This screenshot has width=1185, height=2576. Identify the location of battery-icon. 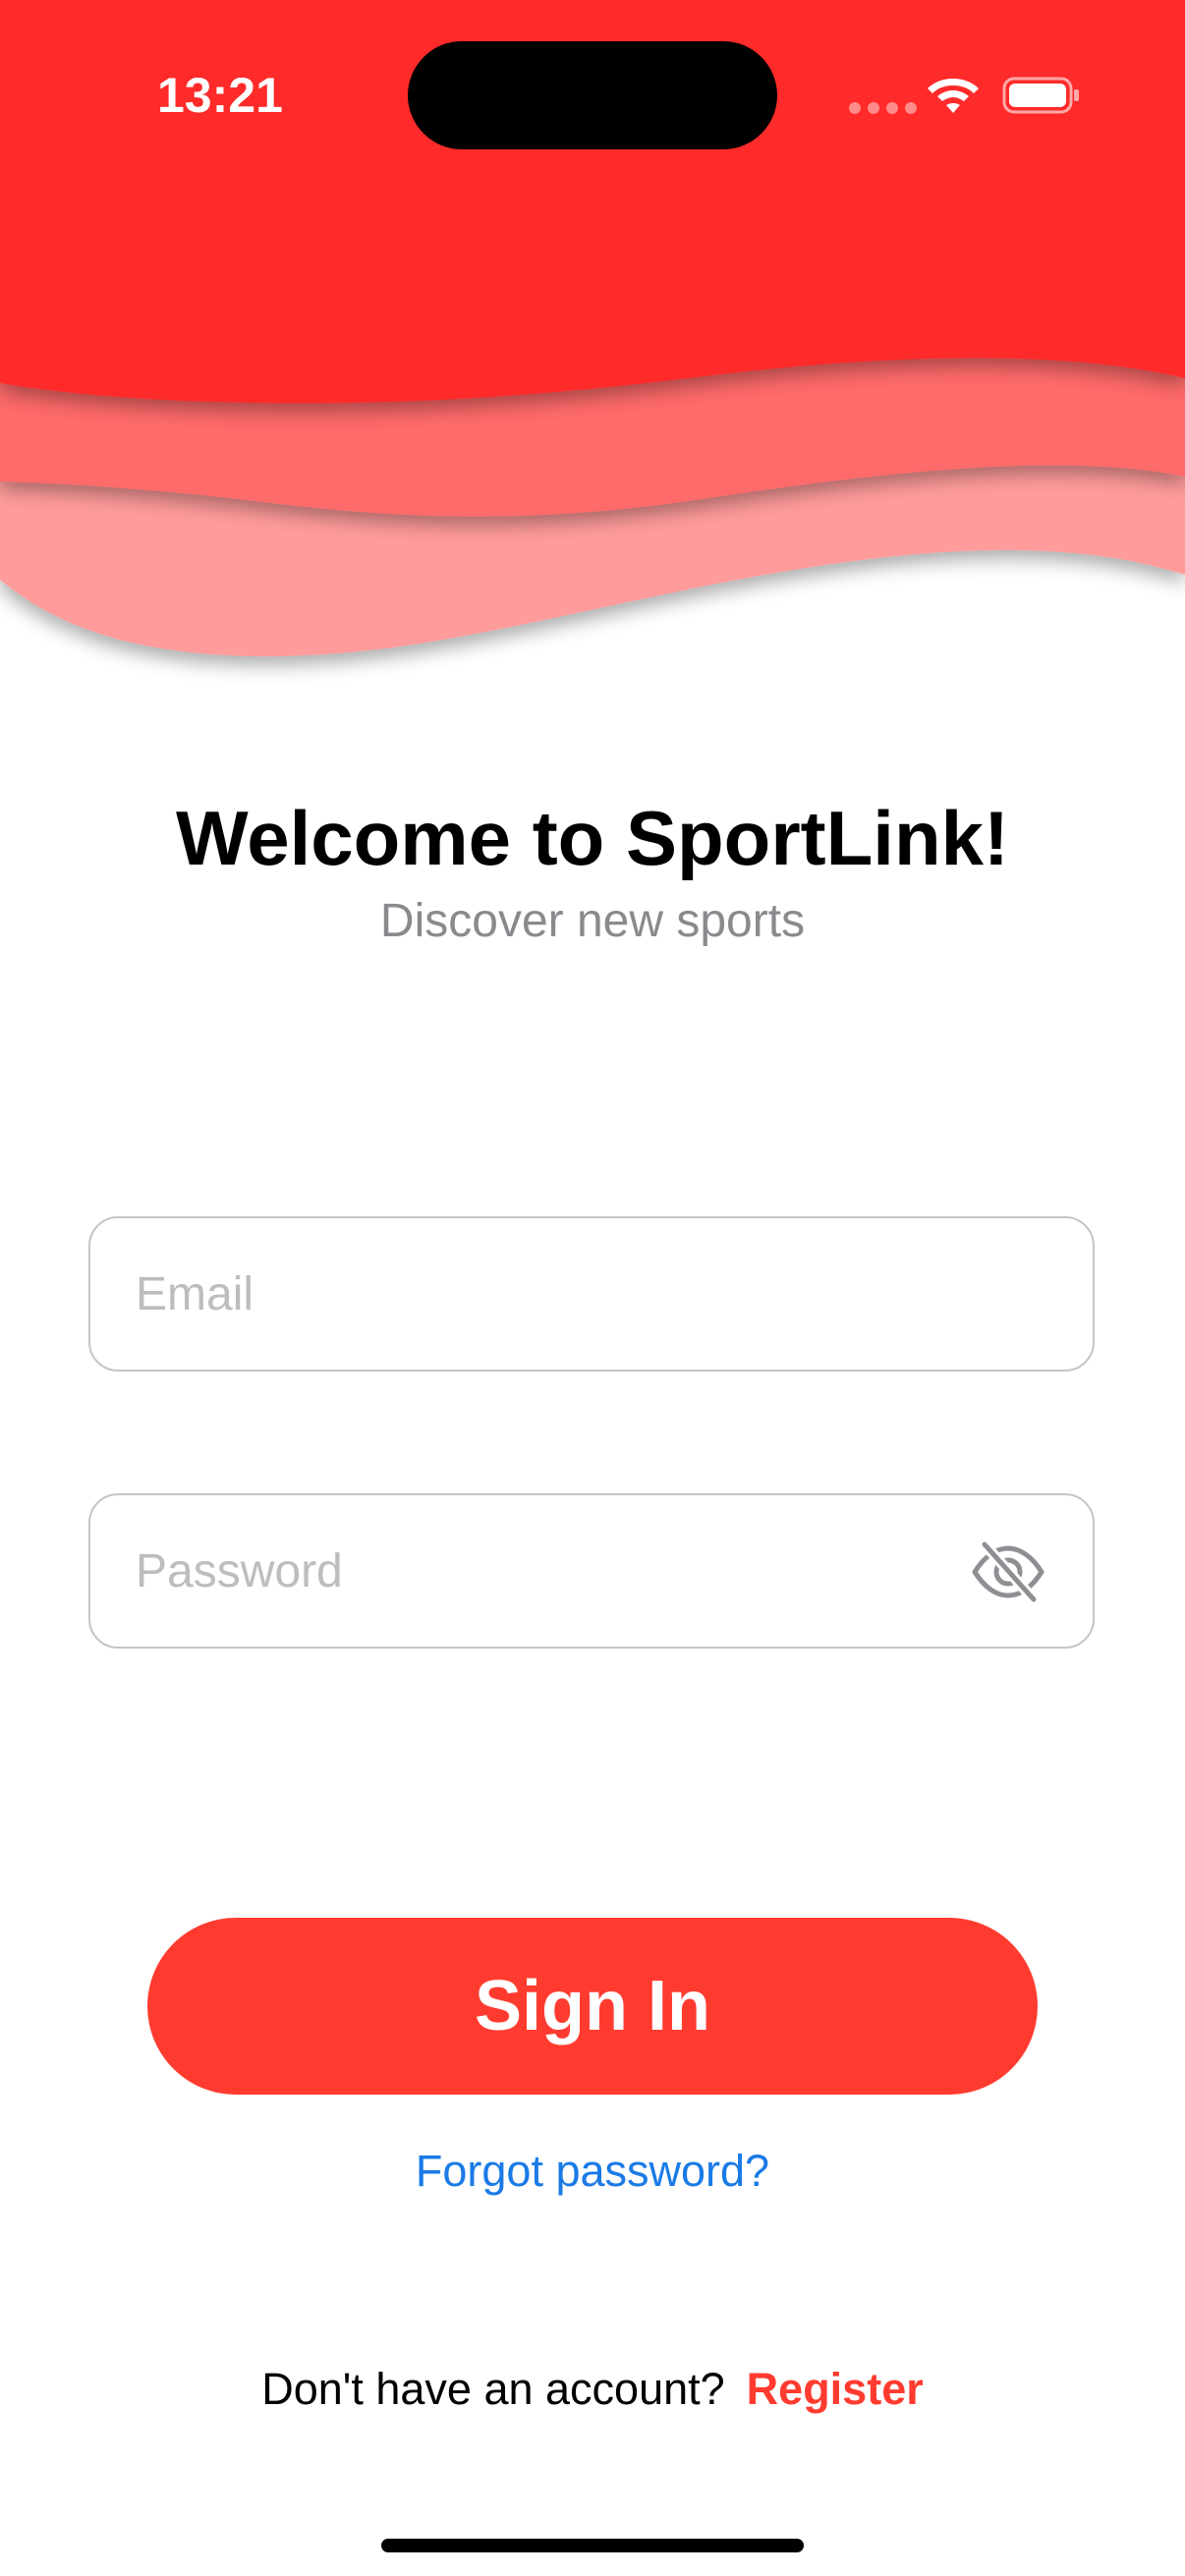
(1041, 95).